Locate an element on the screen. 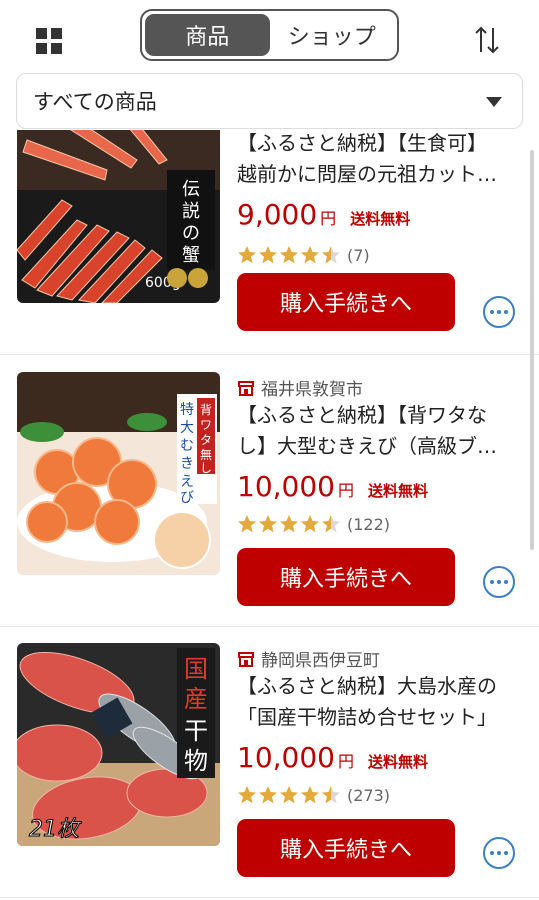 This screenshot has height=900, width=539. svg-text: 産 is located at coordinates (196, 699).